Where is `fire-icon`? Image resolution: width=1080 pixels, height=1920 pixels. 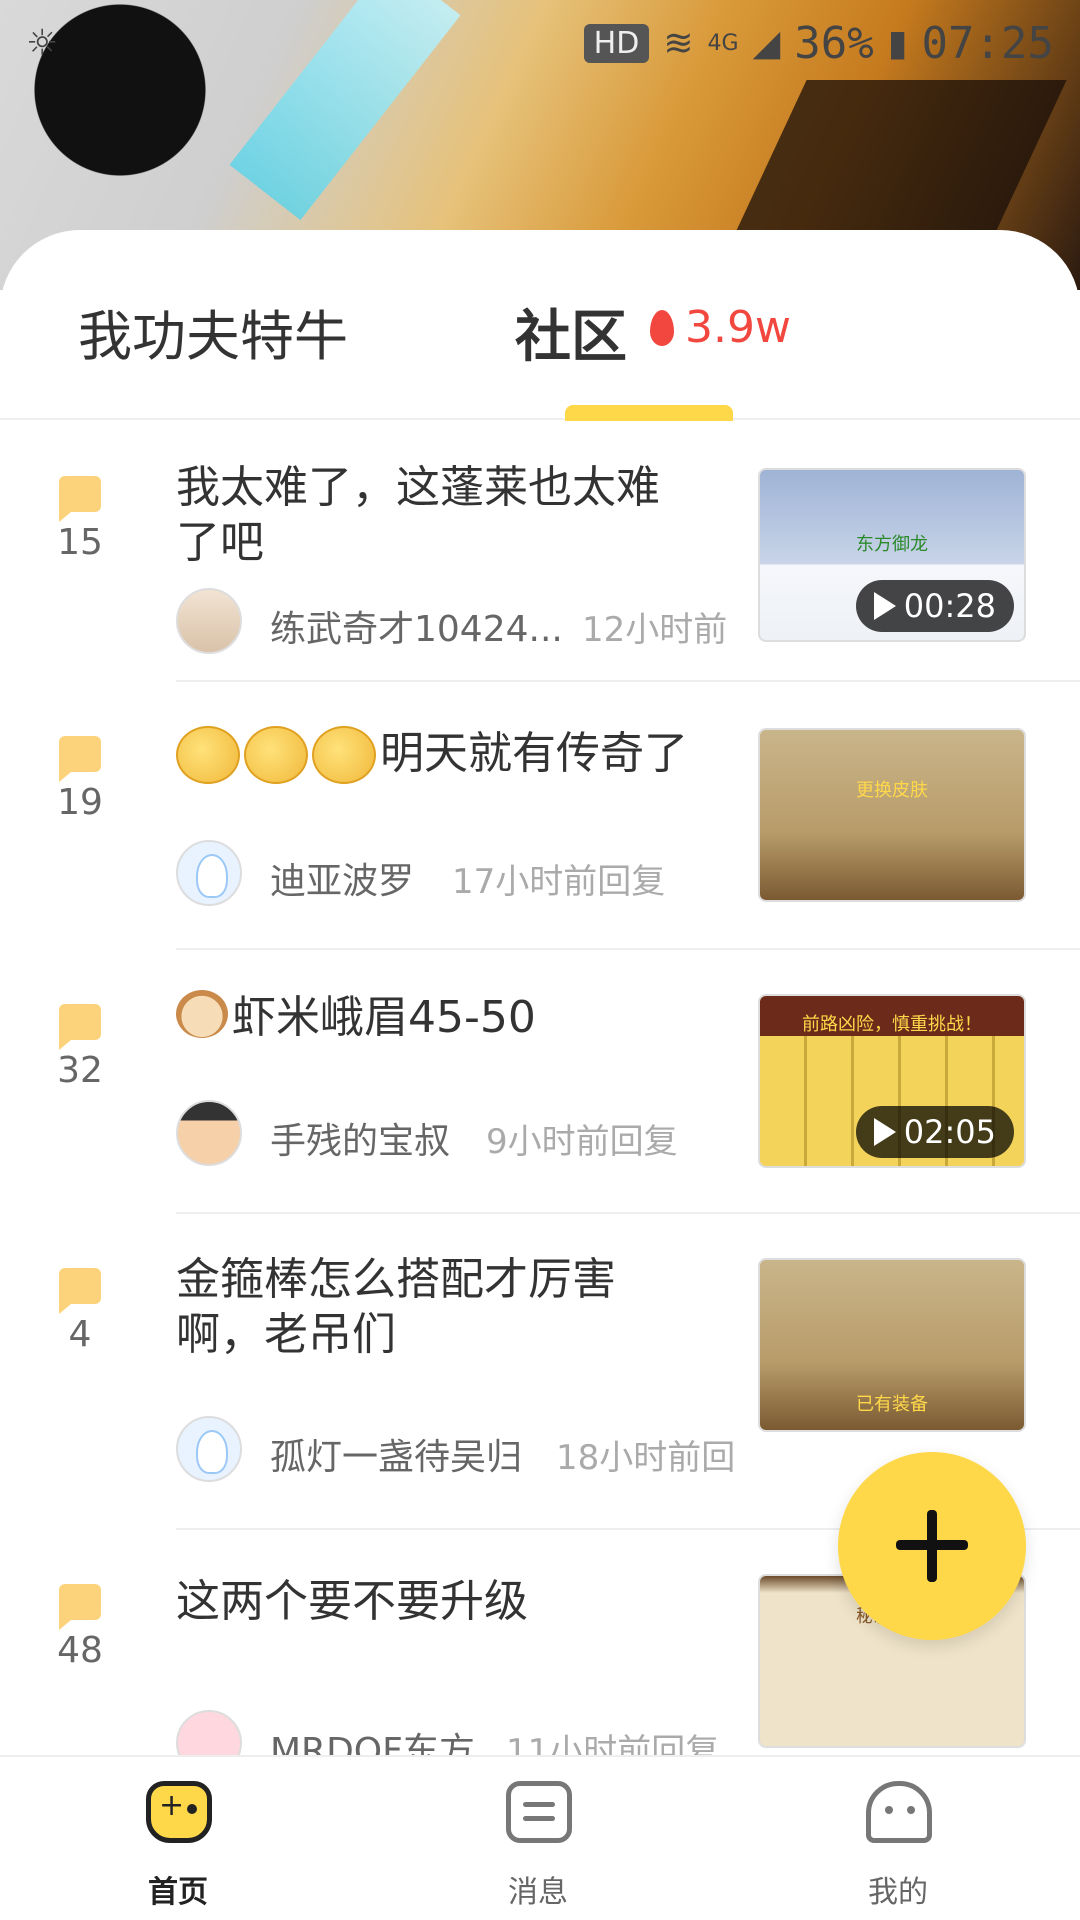 fire-icon is located at coordinates (662, 328).